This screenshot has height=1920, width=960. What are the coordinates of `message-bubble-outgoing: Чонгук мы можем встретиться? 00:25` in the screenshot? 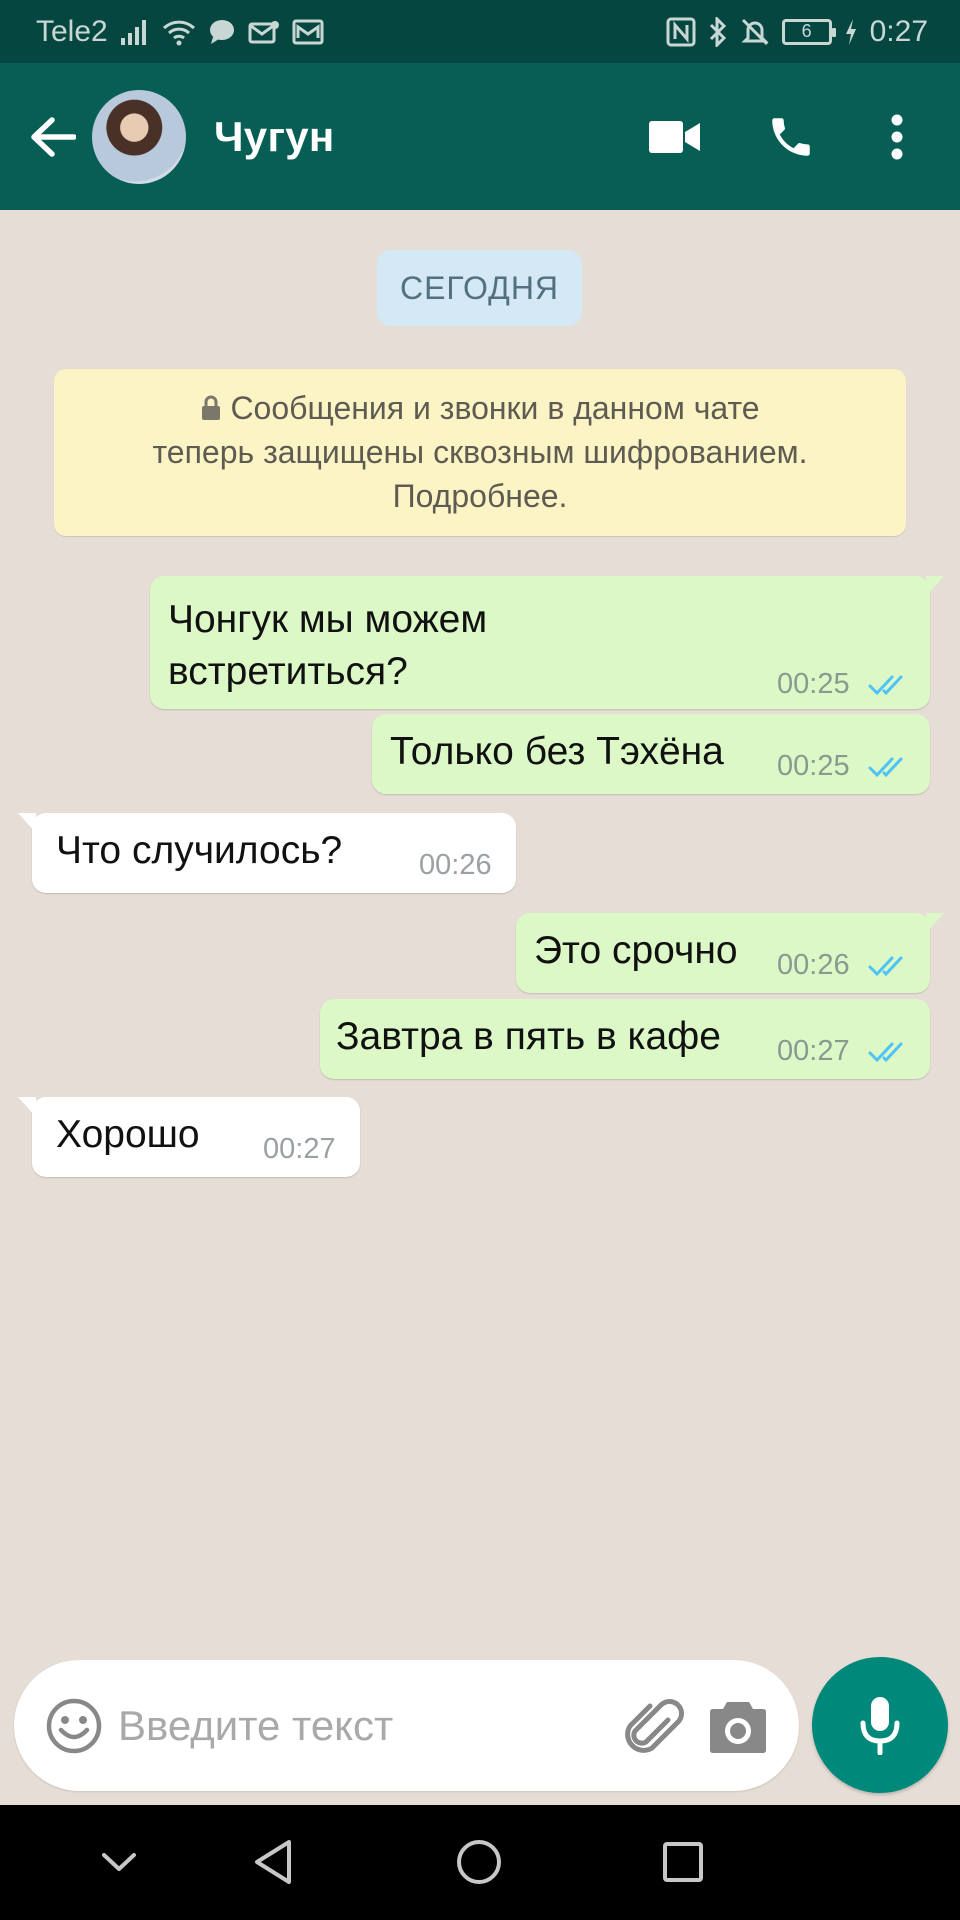 It's located at (547, 642).